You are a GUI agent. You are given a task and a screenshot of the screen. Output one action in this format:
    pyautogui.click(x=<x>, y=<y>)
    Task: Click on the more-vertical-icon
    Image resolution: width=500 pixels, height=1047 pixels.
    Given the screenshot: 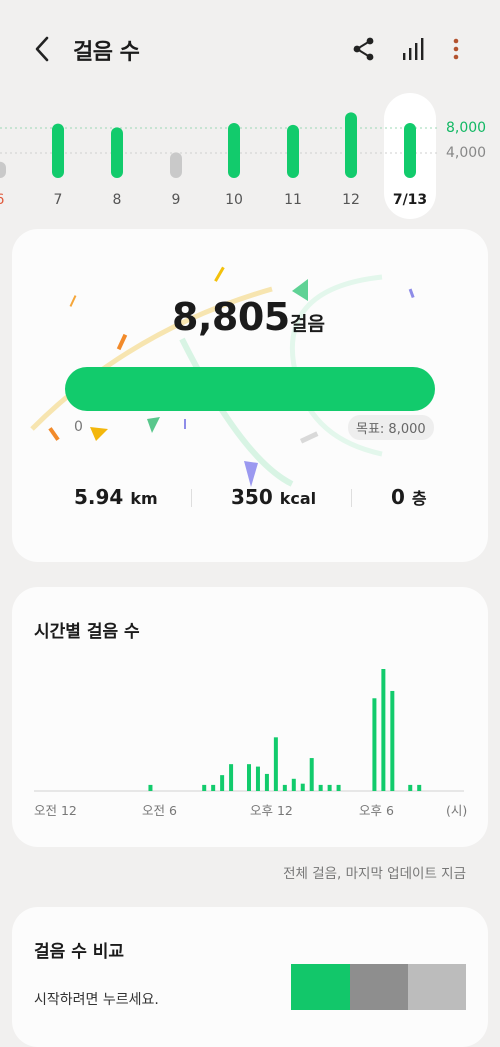 What is the action you would take?
    pyautogui.click(x=457, y=49)
    